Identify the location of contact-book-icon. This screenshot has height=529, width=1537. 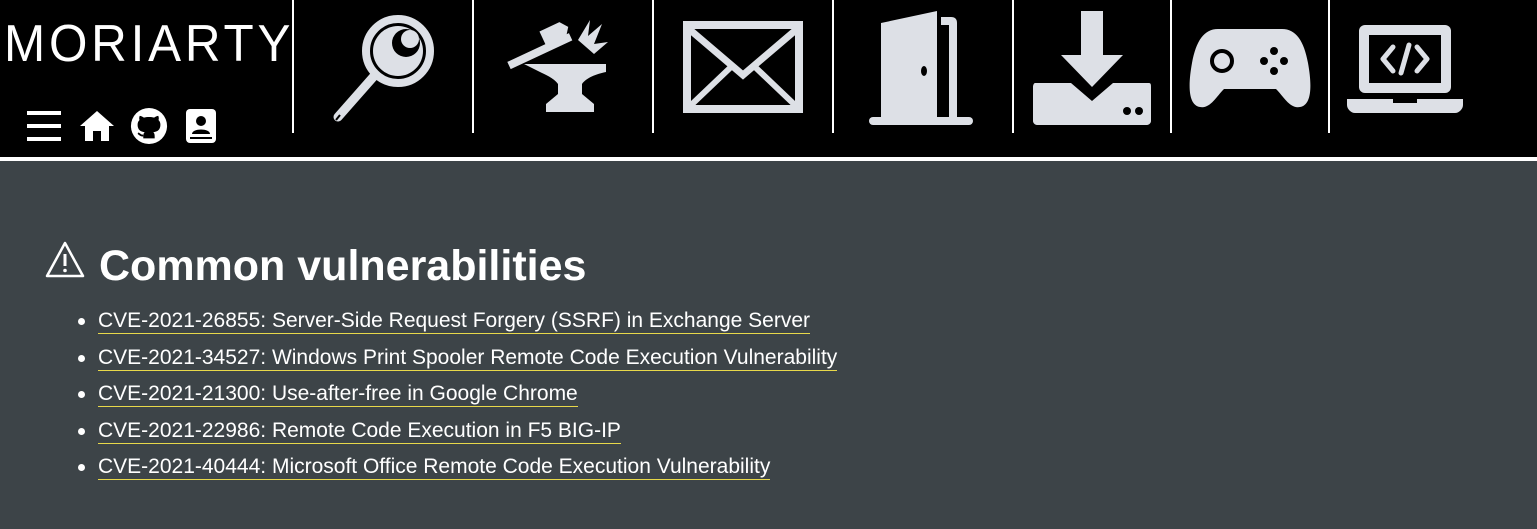
(201, 126).